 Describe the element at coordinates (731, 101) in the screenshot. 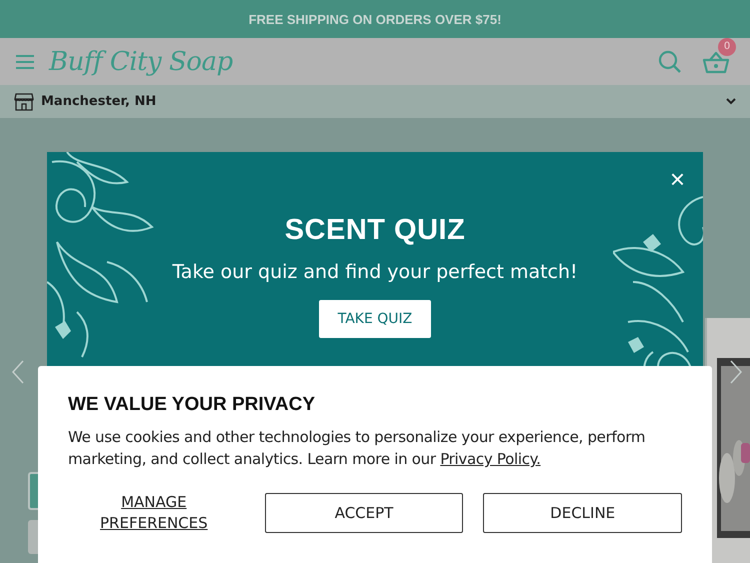

I see `chevron-down-icon` at that location.